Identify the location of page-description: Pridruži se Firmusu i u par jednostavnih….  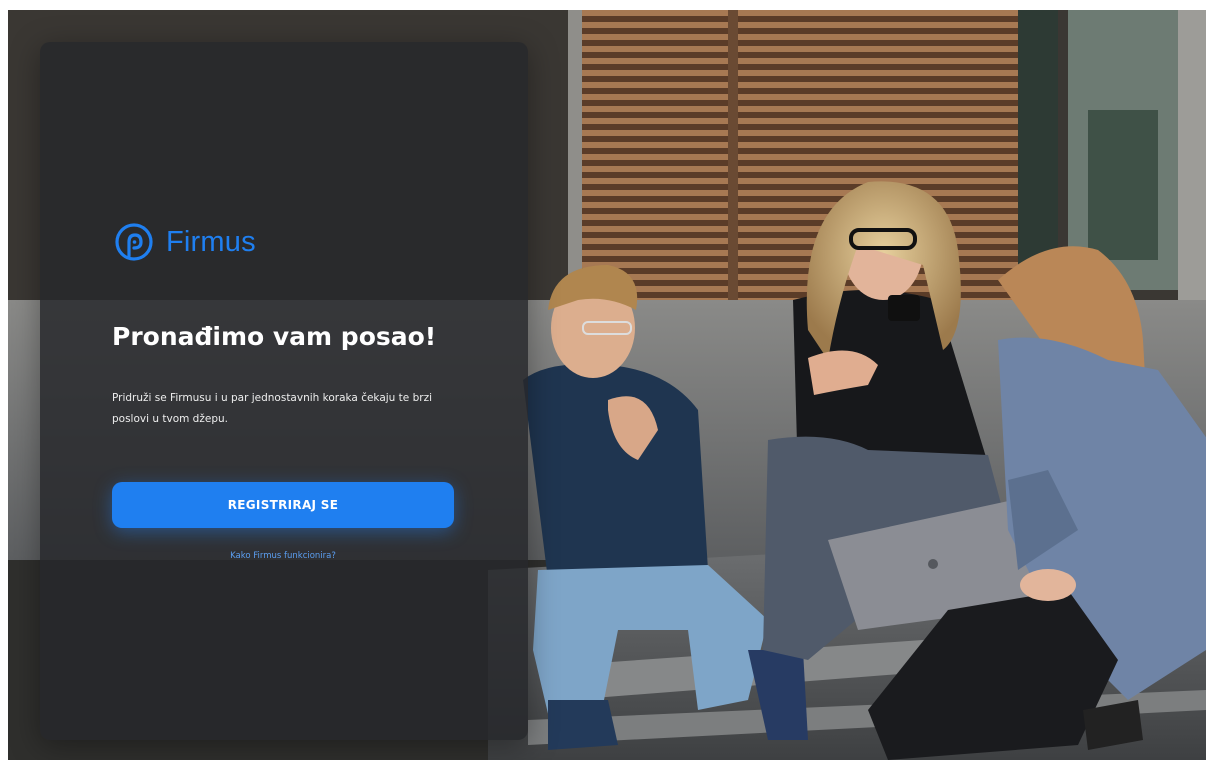
(272, 408).